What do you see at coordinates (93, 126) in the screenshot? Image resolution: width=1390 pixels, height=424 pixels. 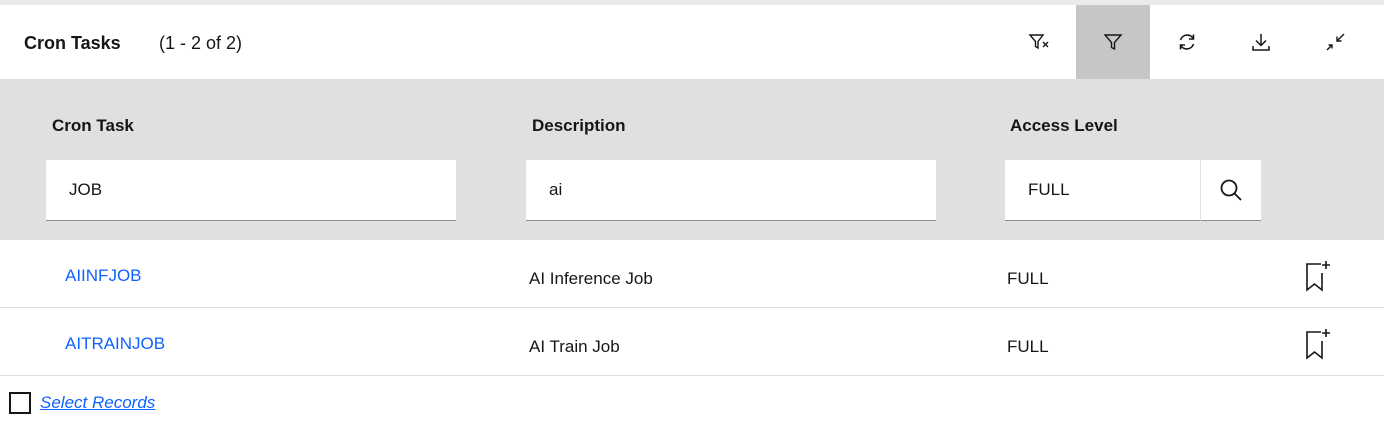 I see `column-header-cron-task: Cron Task` at bounding box center [93, 126].